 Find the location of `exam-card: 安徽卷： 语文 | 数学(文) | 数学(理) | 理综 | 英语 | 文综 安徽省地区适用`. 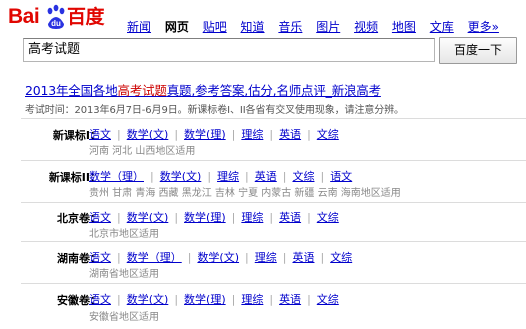

exam-card: 安徽卷： 语文 | 数学(文) | 数学(理) | 理综 | 英语 | 文综 安徽省地区适用 is located at coordinates (273, 306).